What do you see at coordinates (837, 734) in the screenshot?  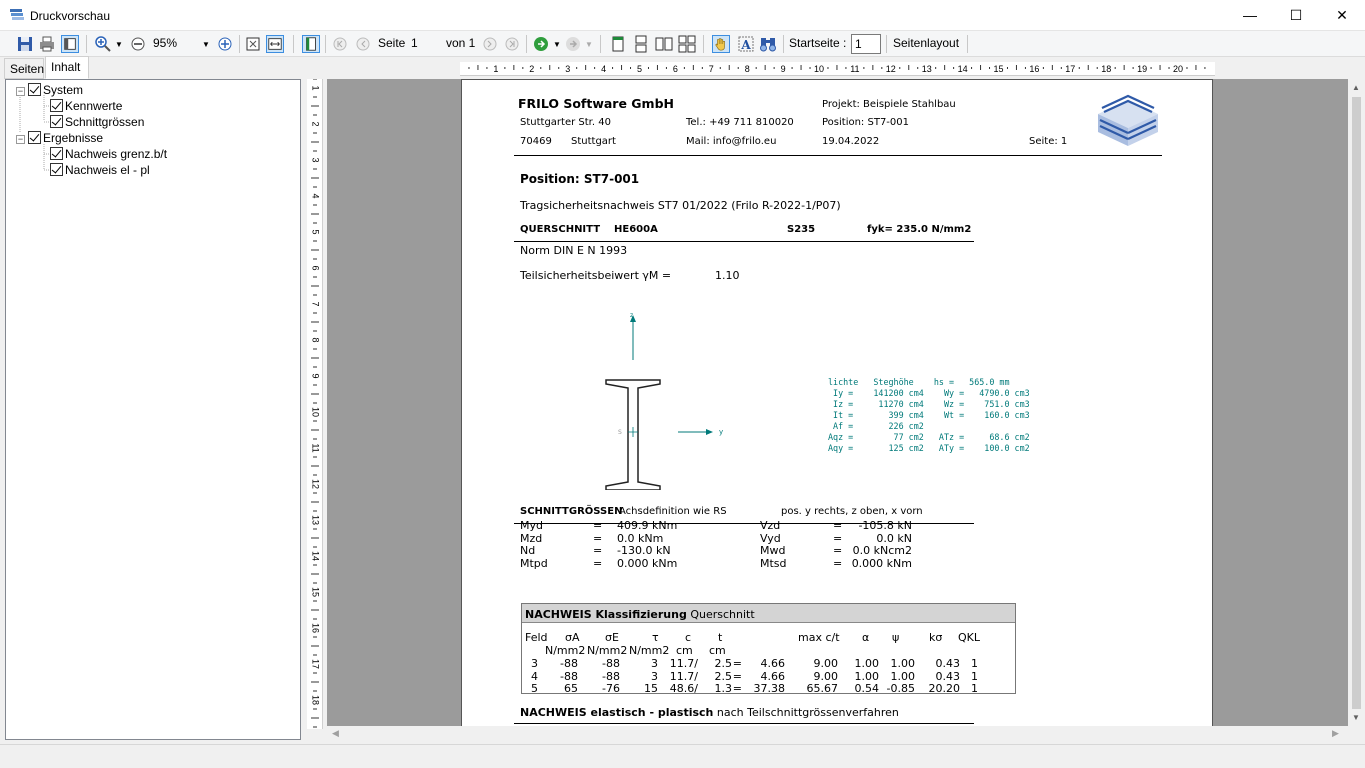 I see `horizontal-scrollbar: ◀ ▶` at bounding box center [837, 734].